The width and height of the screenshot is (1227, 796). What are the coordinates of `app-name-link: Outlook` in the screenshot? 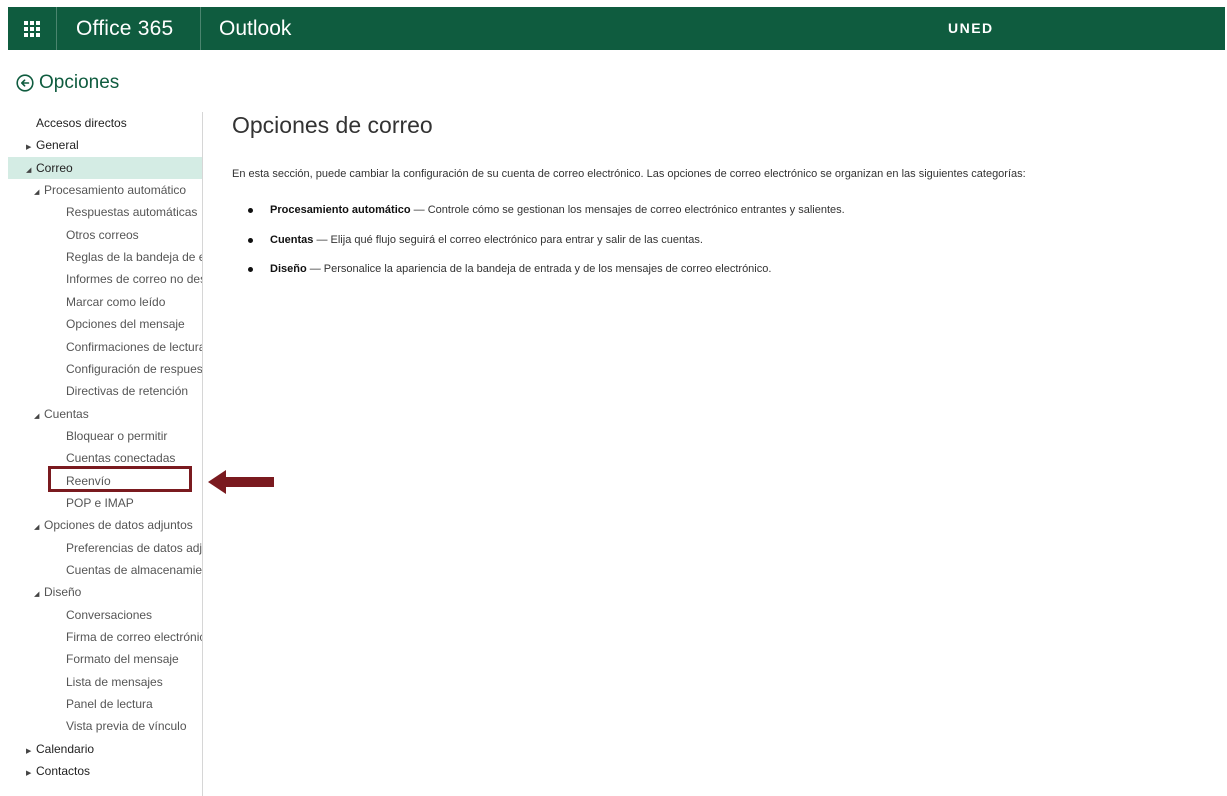 It's located at (255, 28).